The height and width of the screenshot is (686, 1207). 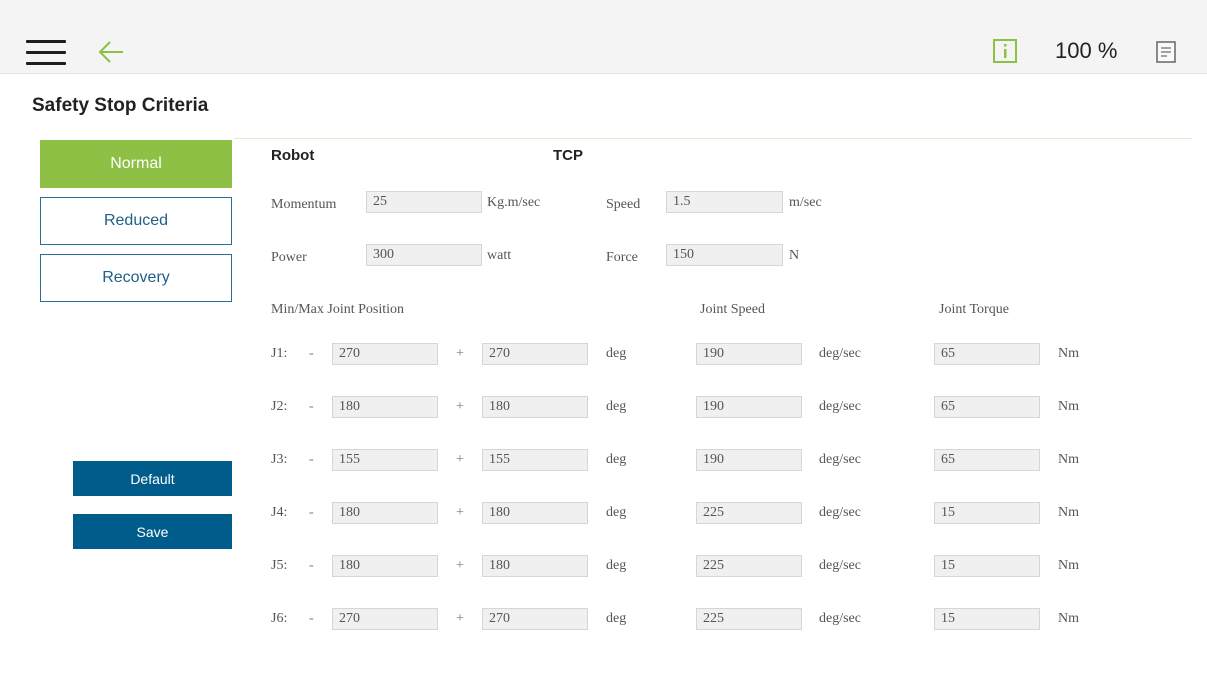 I want to click on mode-normal-button: Normal, so click(x=136, y=164).